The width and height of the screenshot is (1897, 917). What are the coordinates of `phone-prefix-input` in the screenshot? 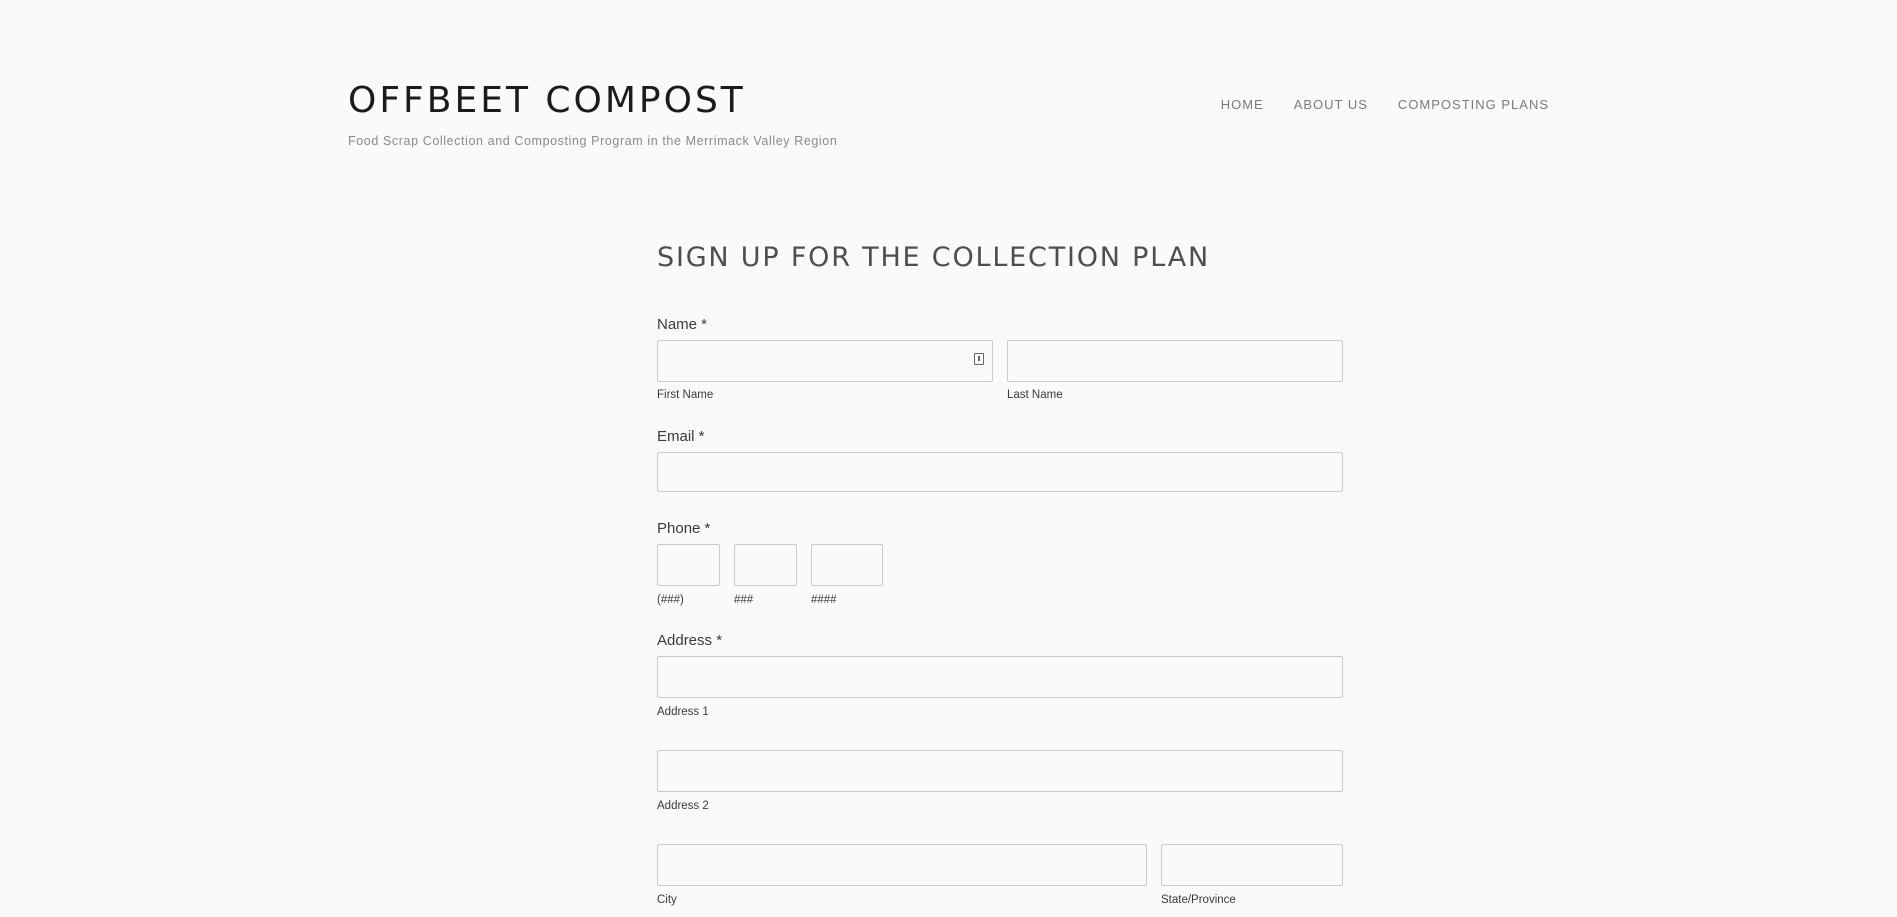 It's located at (765, 565).